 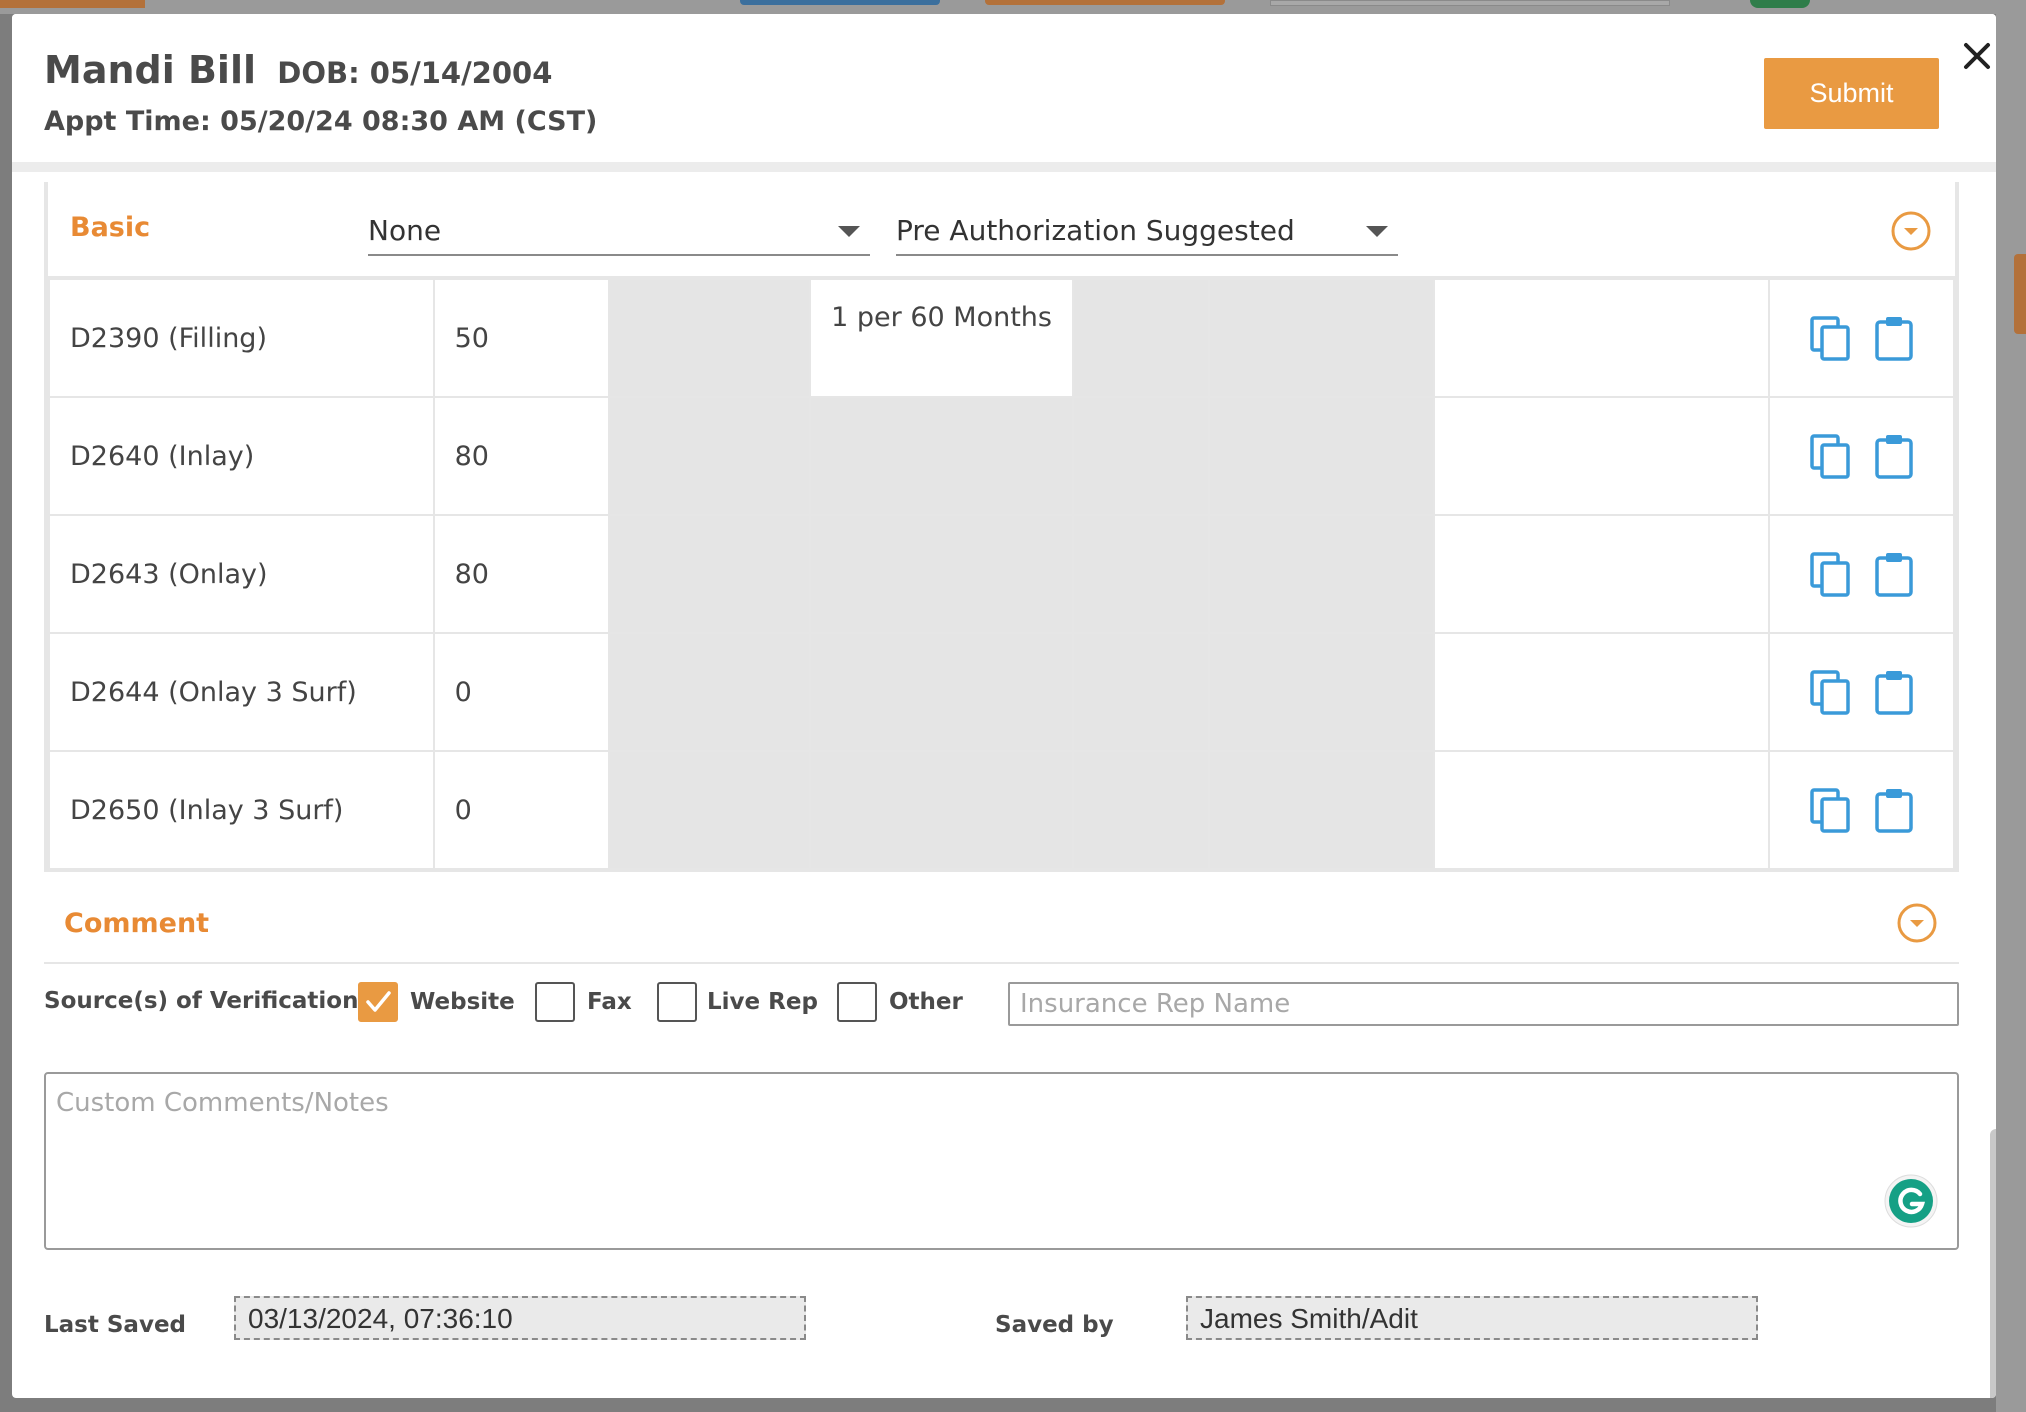 I want to click on procedure-code-cell: D2390 (Filling), so click(x=241, y=338).